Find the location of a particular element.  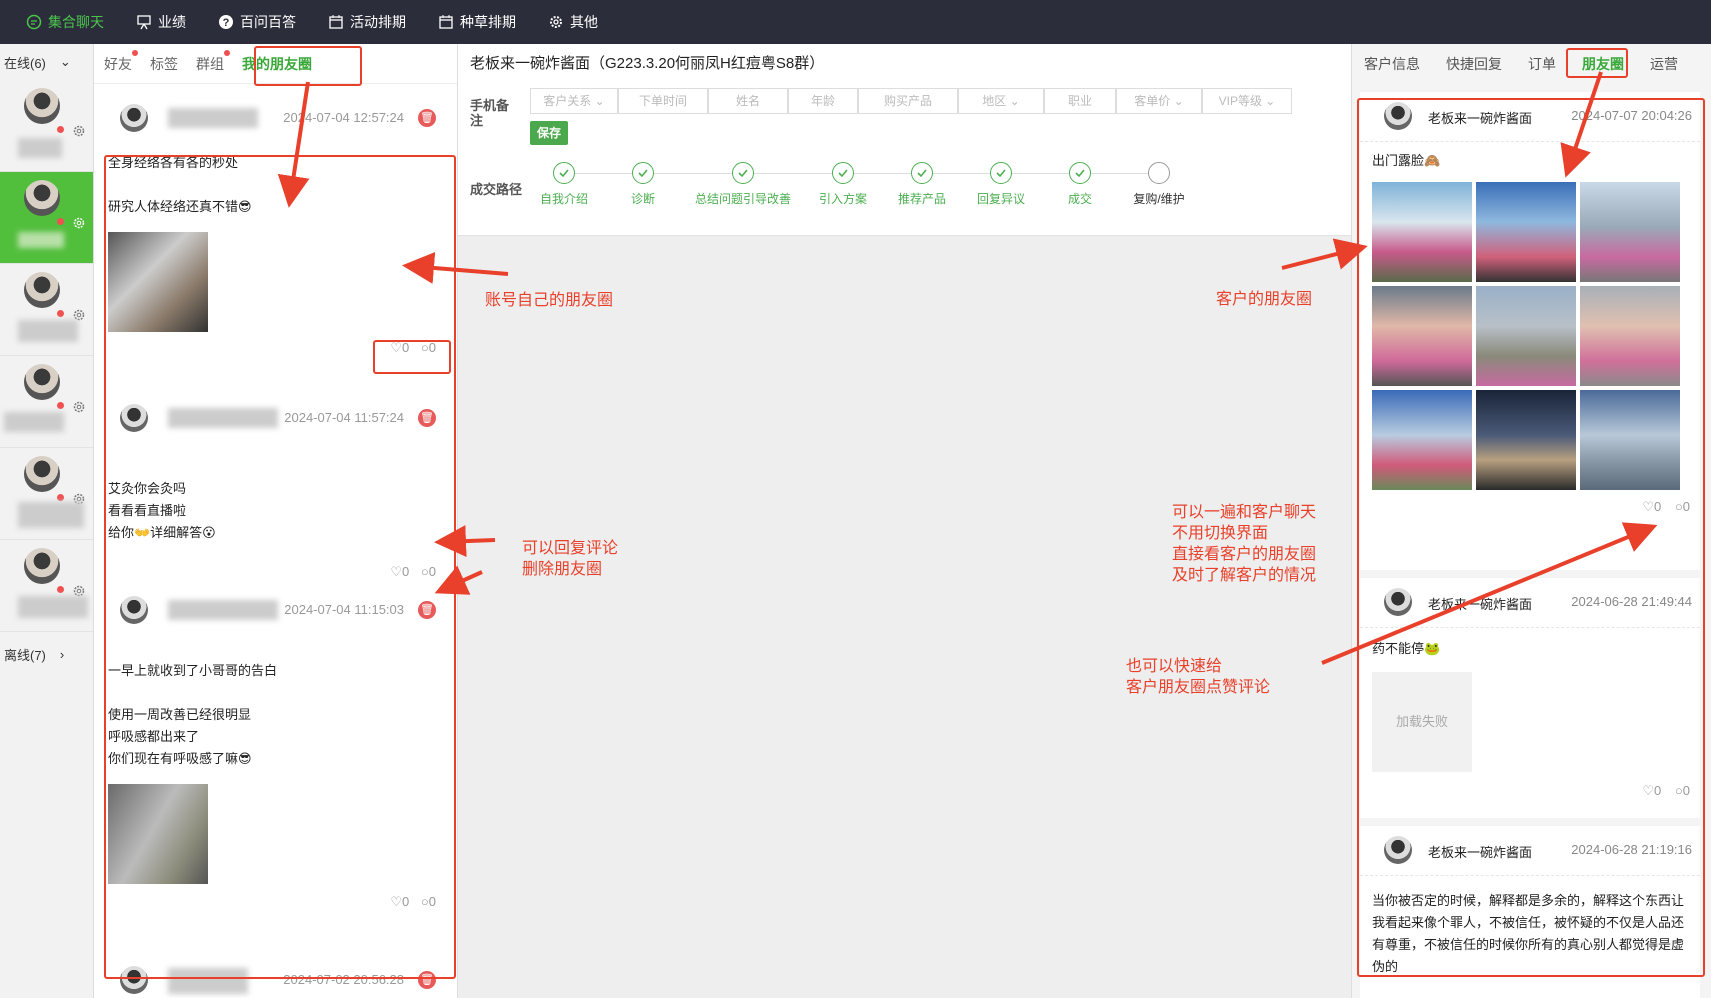

contact-item-selected is located at coordinates (46, 218).